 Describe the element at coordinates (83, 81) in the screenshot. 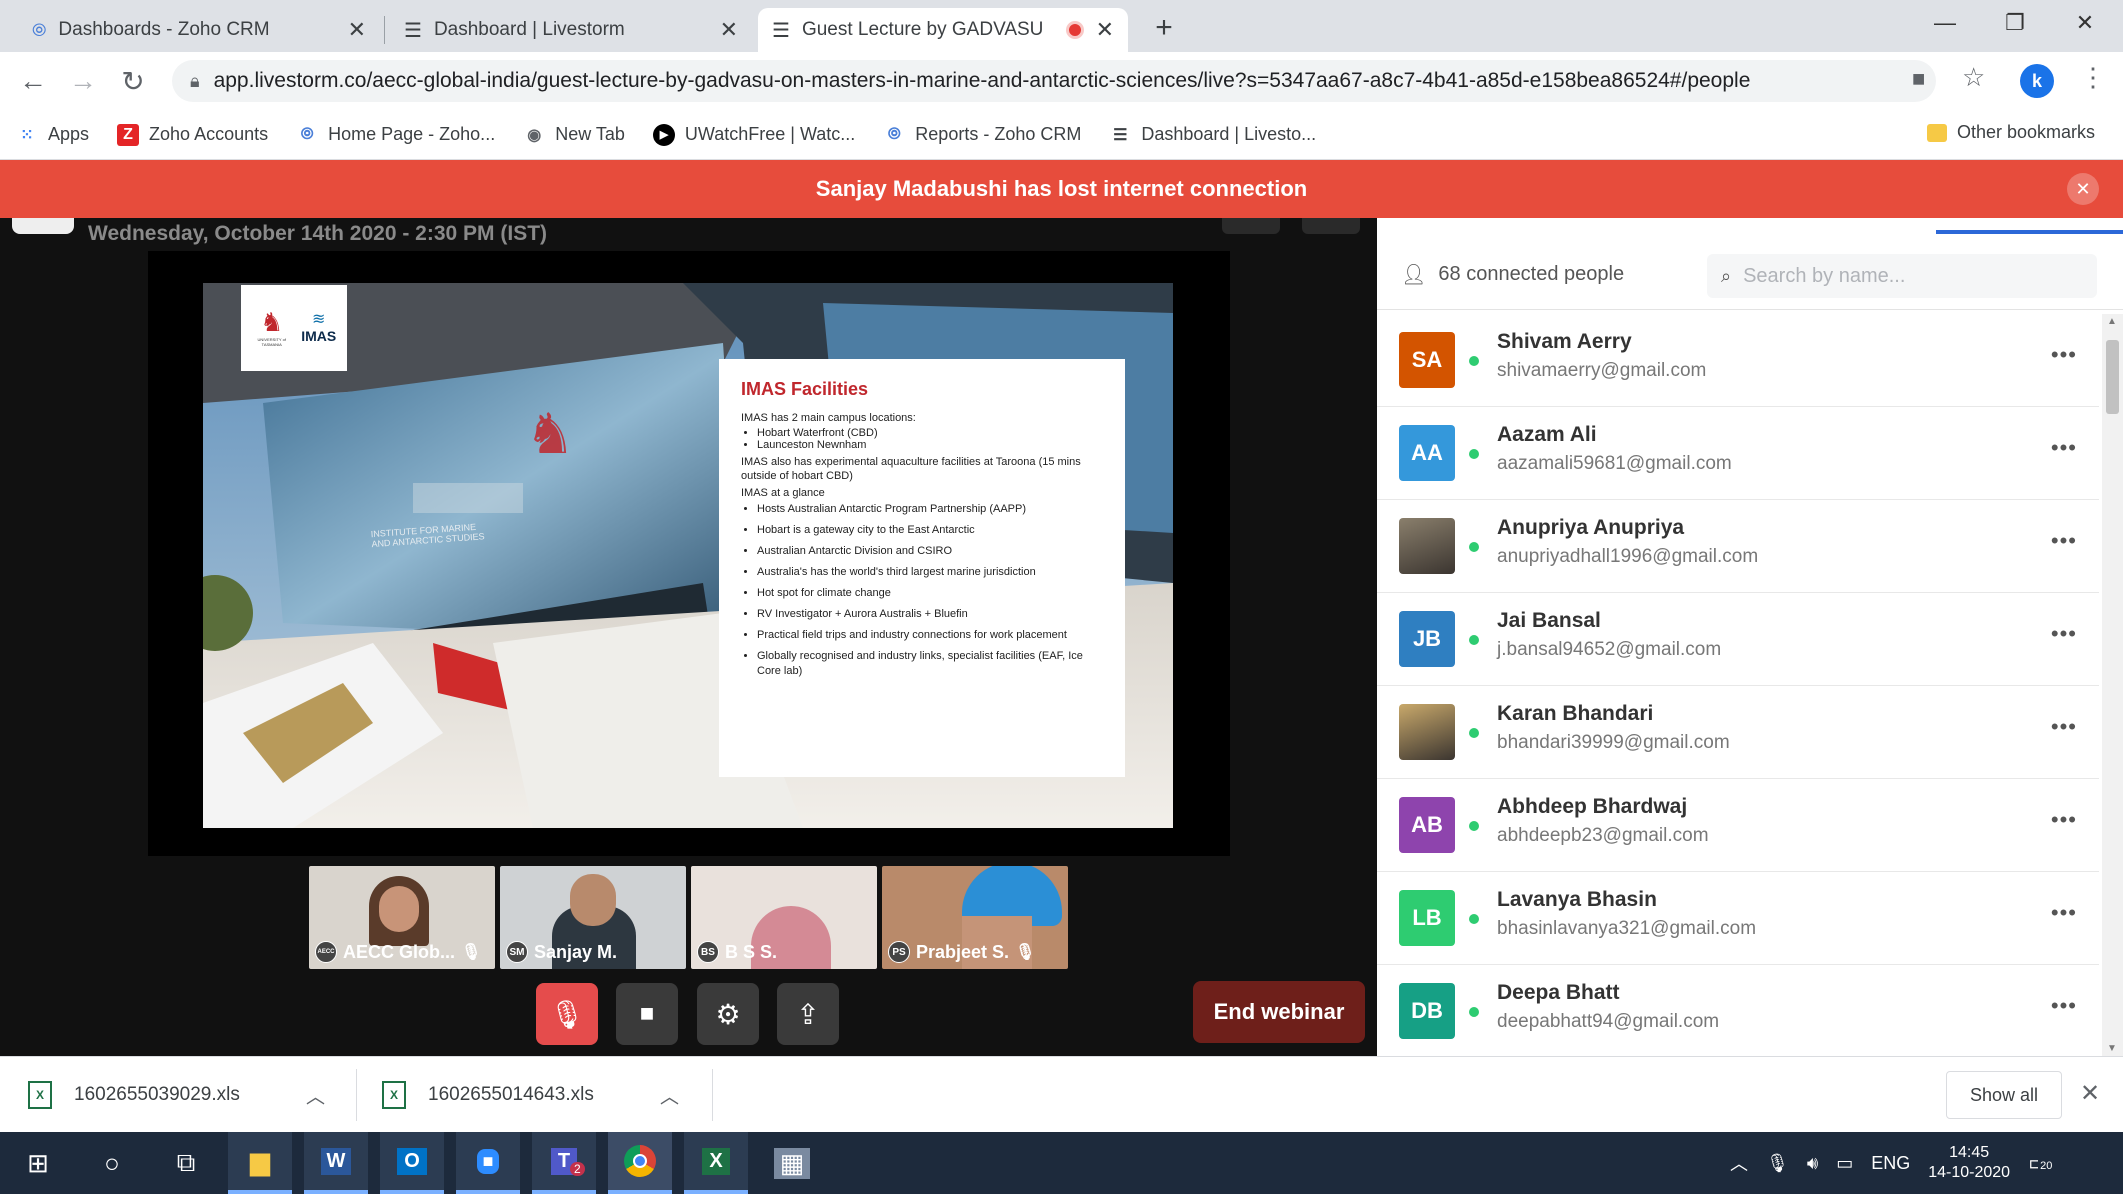

I see `forward-button: →` at that location.